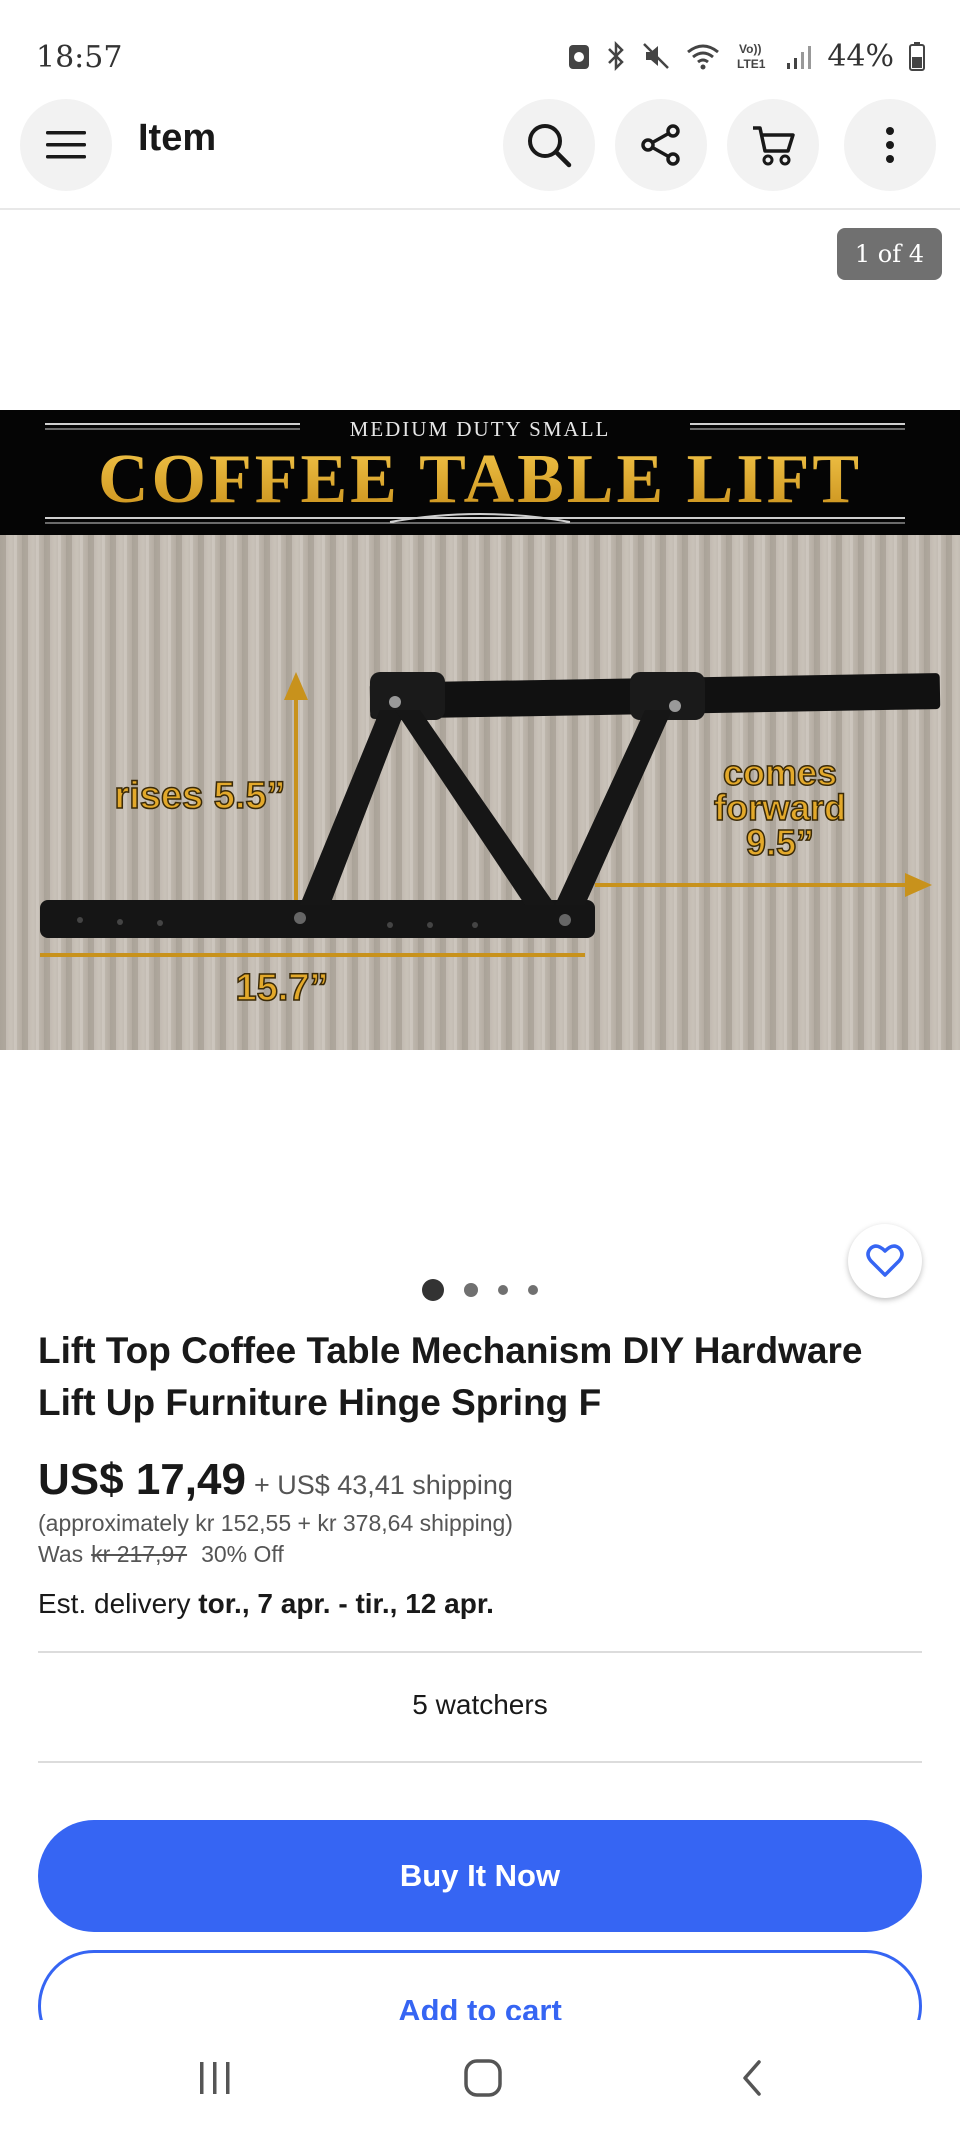  What do you see at coordinates (346, 1603) in the screenshot?
I see `delivery-dates: tor., 7 apr. - tir., 12 apr.` at bounding box center [346, 1603].